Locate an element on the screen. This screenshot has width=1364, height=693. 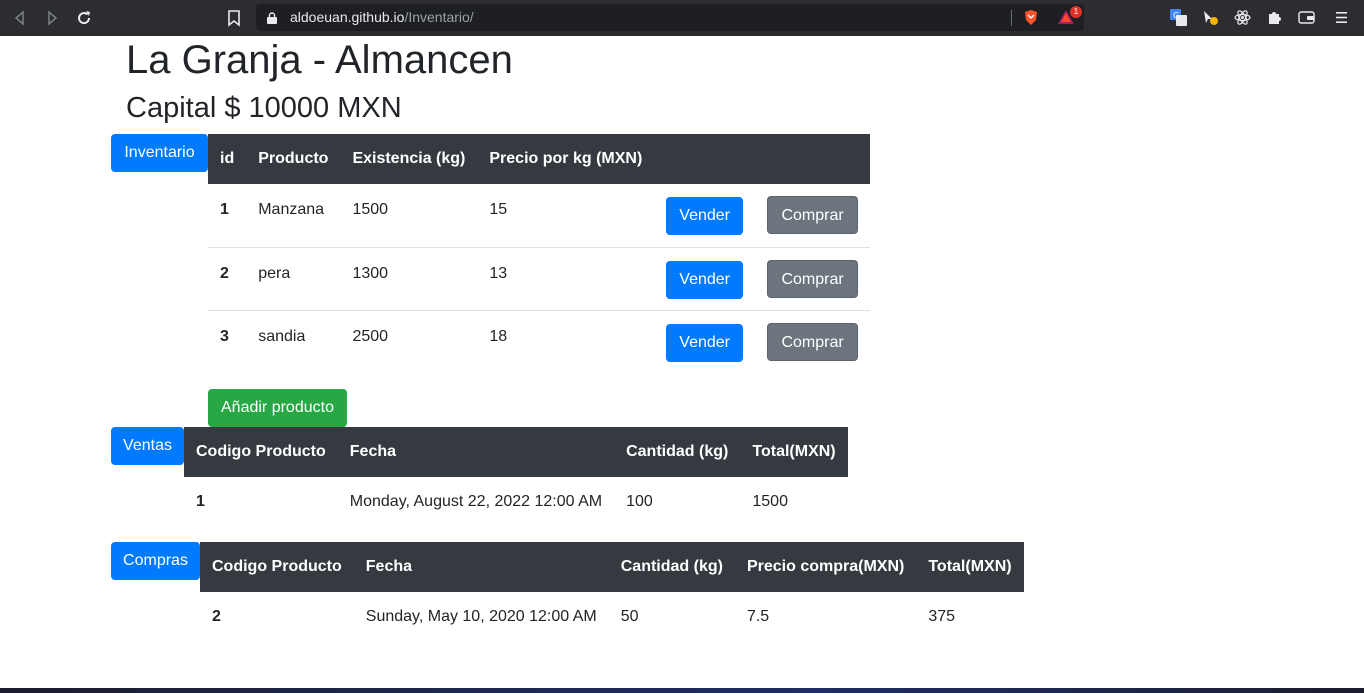
col-precio-compra: Precio compra(MXN) is located at coordinates (825, 566).